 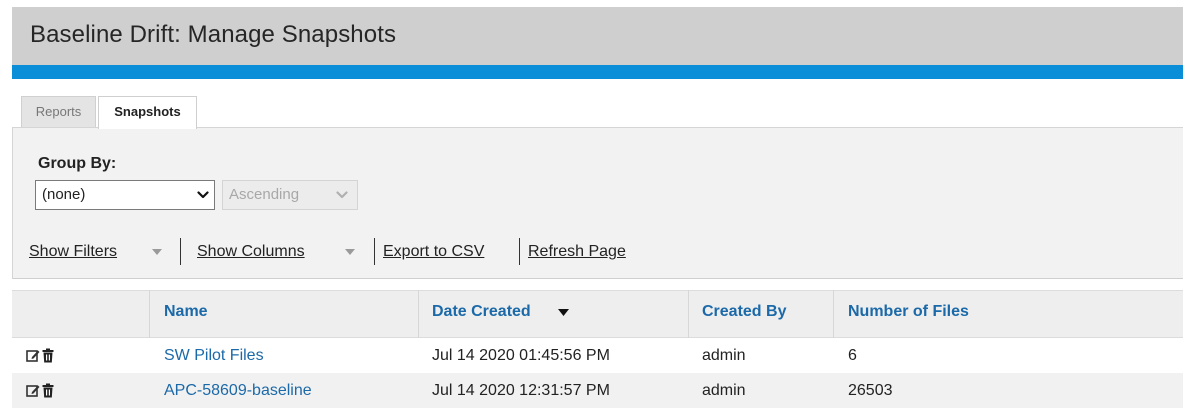 What do you see at coordinates (64, 194) in the screenshot?
I see `group-by-field-value: (none)` at bounding box center [64, 194].